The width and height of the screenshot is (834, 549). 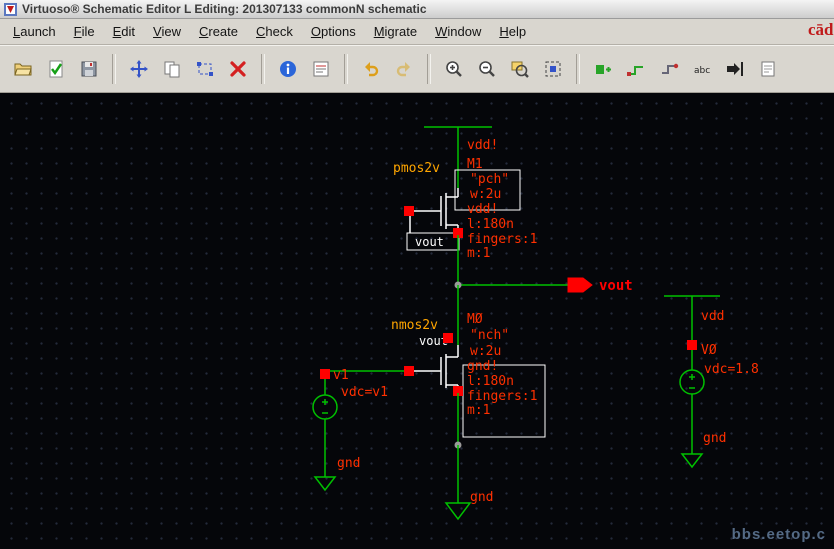 What do you see at coordinates (414, 325) in the screenshot?
I see `nmos-instance-type-label: nmos2v` at bounding box center [414, 325].